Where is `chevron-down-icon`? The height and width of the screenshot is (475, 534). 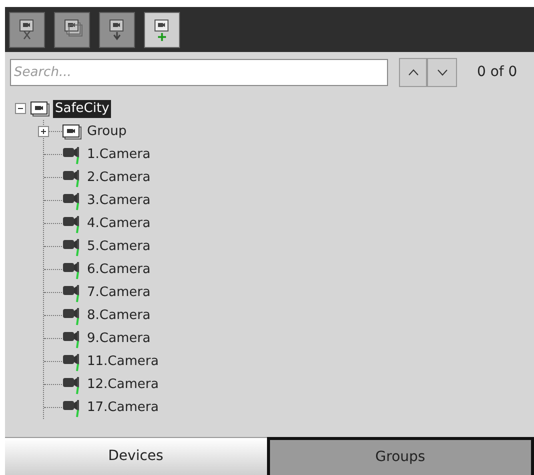 chevron-down-icon is located at coordinates (442, 72).